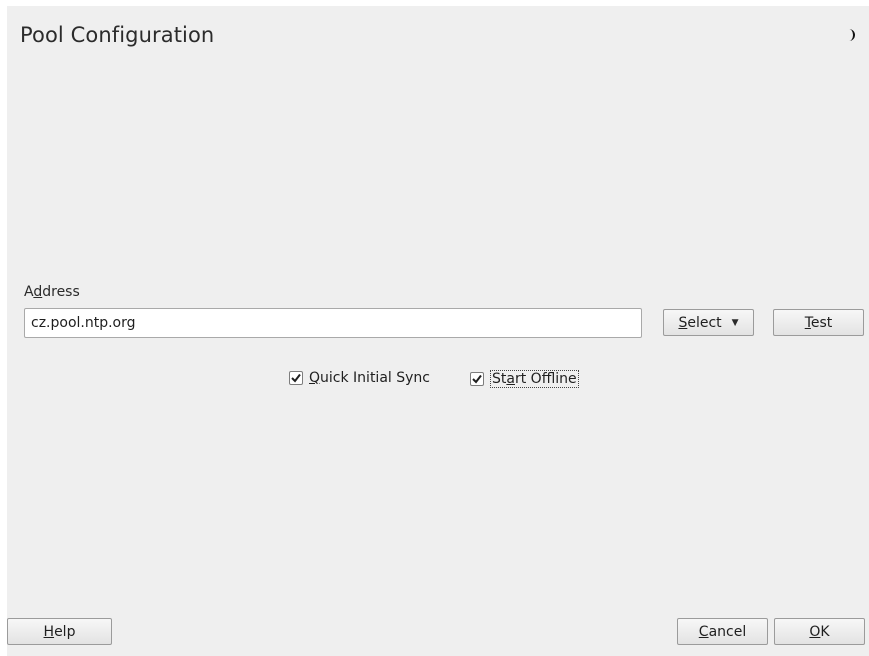  I want to click on test-button: Test, so click(818, 322).